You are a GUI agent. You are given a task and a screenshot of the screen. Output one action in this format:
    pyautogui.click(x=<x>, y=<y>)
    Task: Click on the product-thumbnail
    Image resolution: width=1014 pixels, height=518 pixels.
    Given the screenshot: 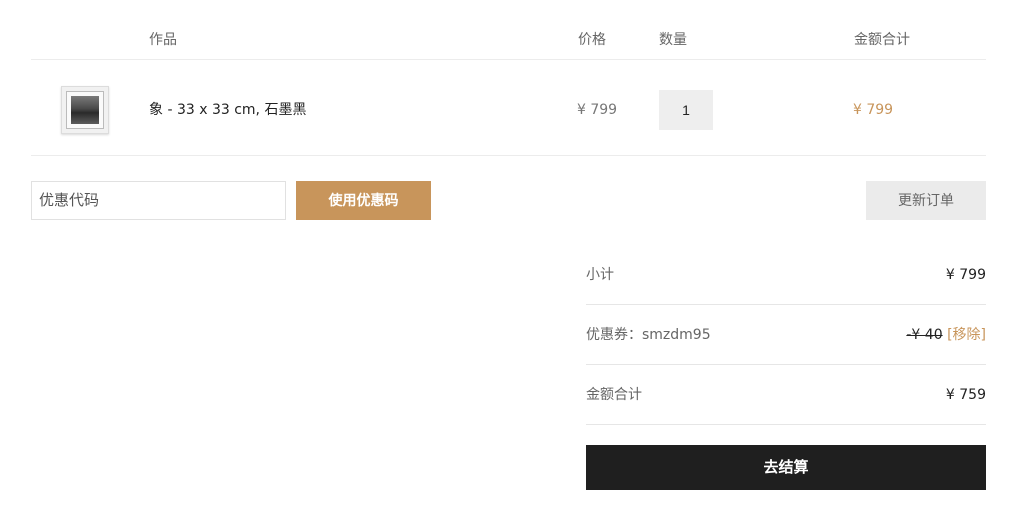 What is the action you would take?
    pyautogui.click(x=85, y=110)
    